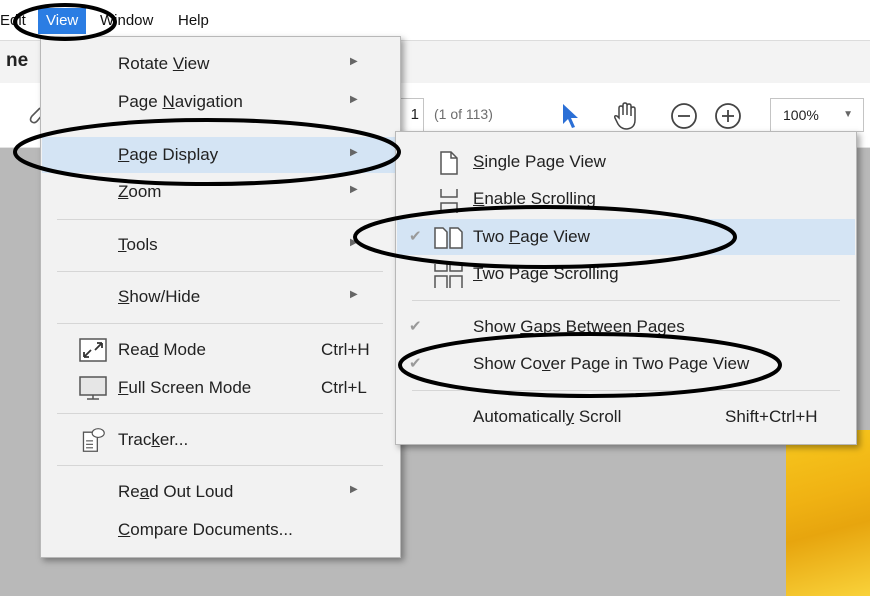 This screenshot has height=596, width=870. What do you see at coordinates (449, 201) in the screenshot?
I see `enable-scrolling-icon` at bounding box center [449, 201].